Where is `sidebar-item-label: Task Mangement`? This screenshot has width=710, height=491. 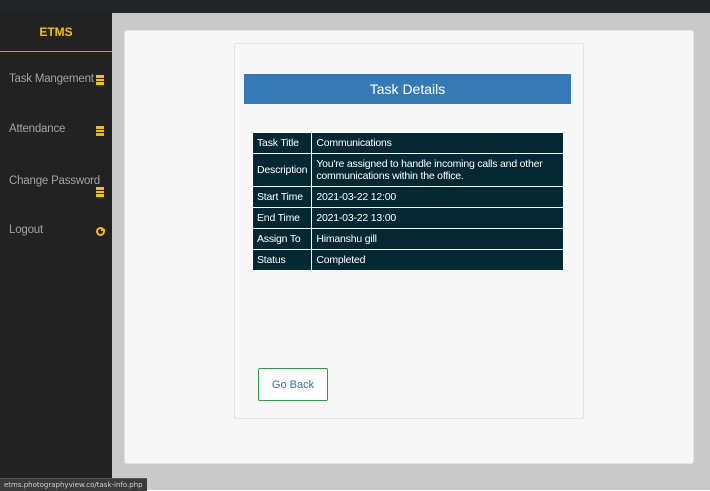 sidebar-item-label: Task Mangement is located at coordinates (51, 79).